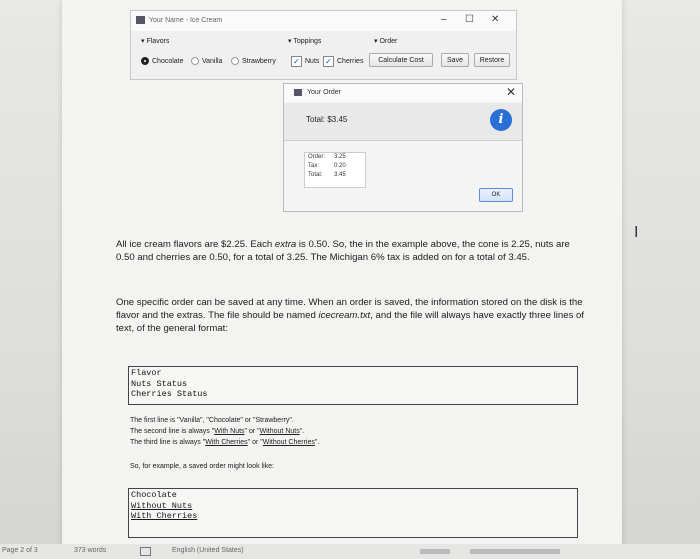 The image size is (700, 559). I want to click on receipt-textarea: Order: 3.25 Tax: 0.20 Total: 3.45, so click(335, 170).